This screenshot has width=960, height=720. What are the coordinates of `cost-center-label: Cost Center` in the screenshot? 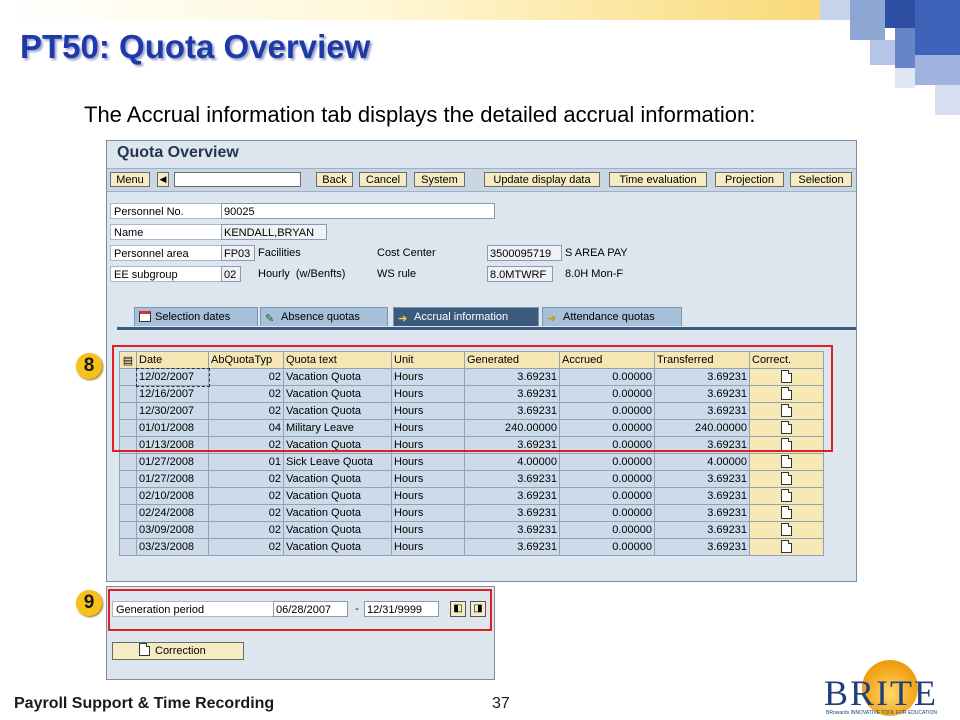 It's located at (406, 253).